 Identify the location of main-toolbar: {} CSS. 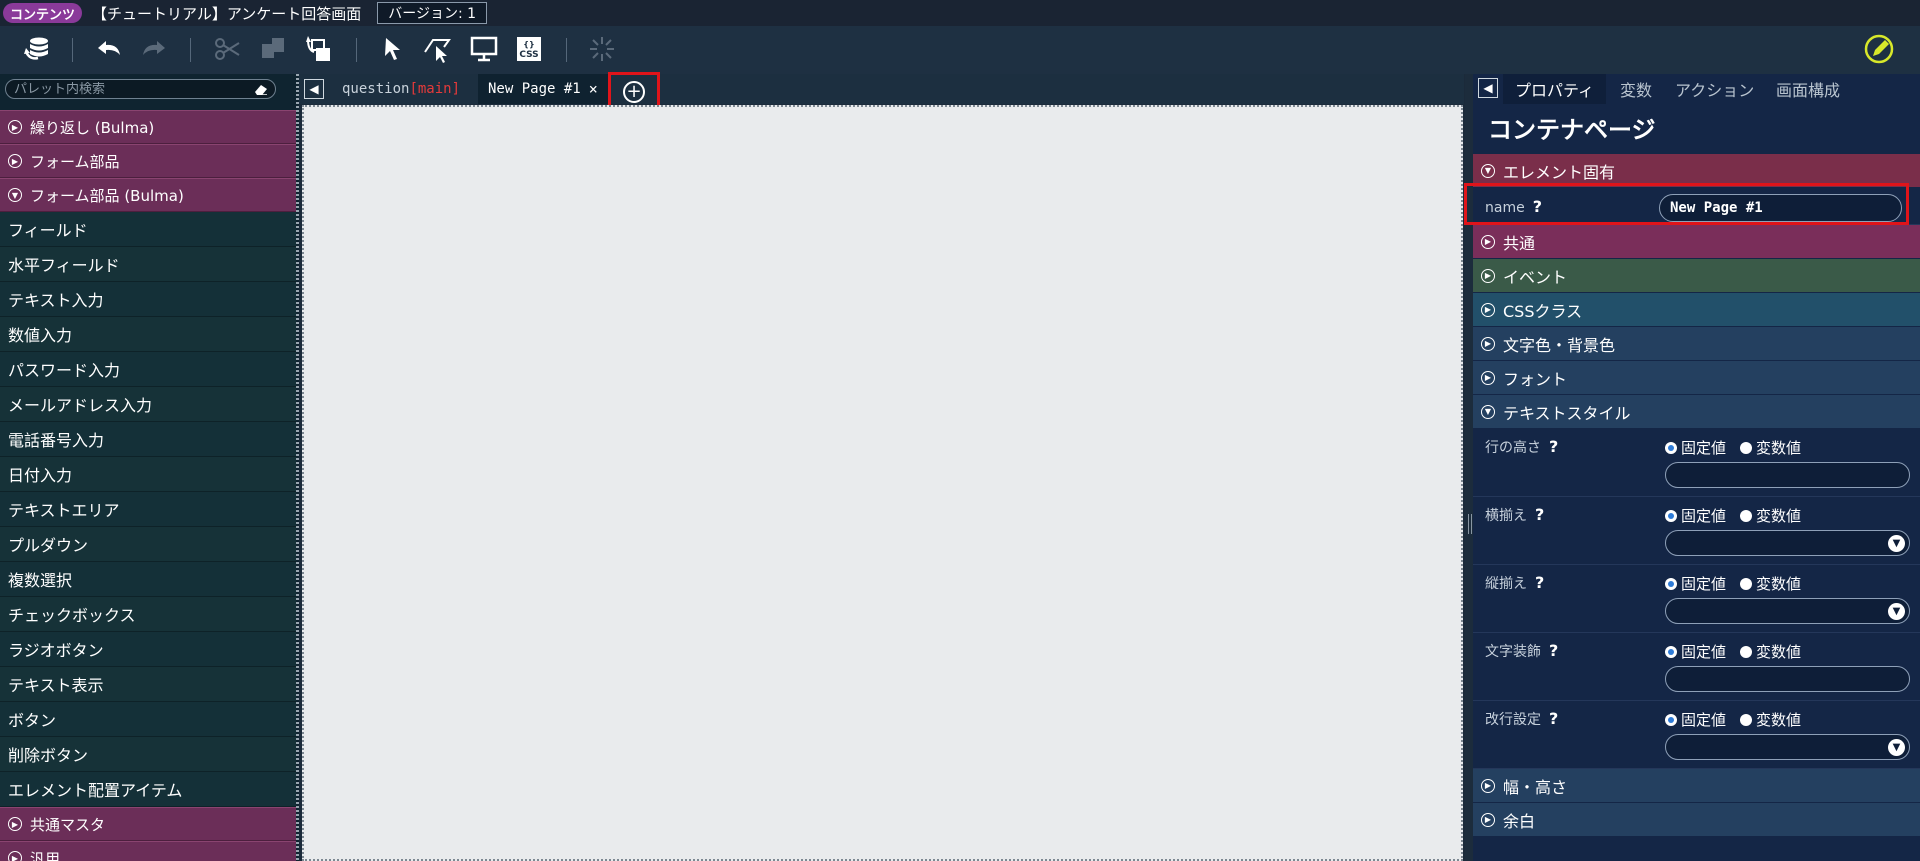
(960, 50).